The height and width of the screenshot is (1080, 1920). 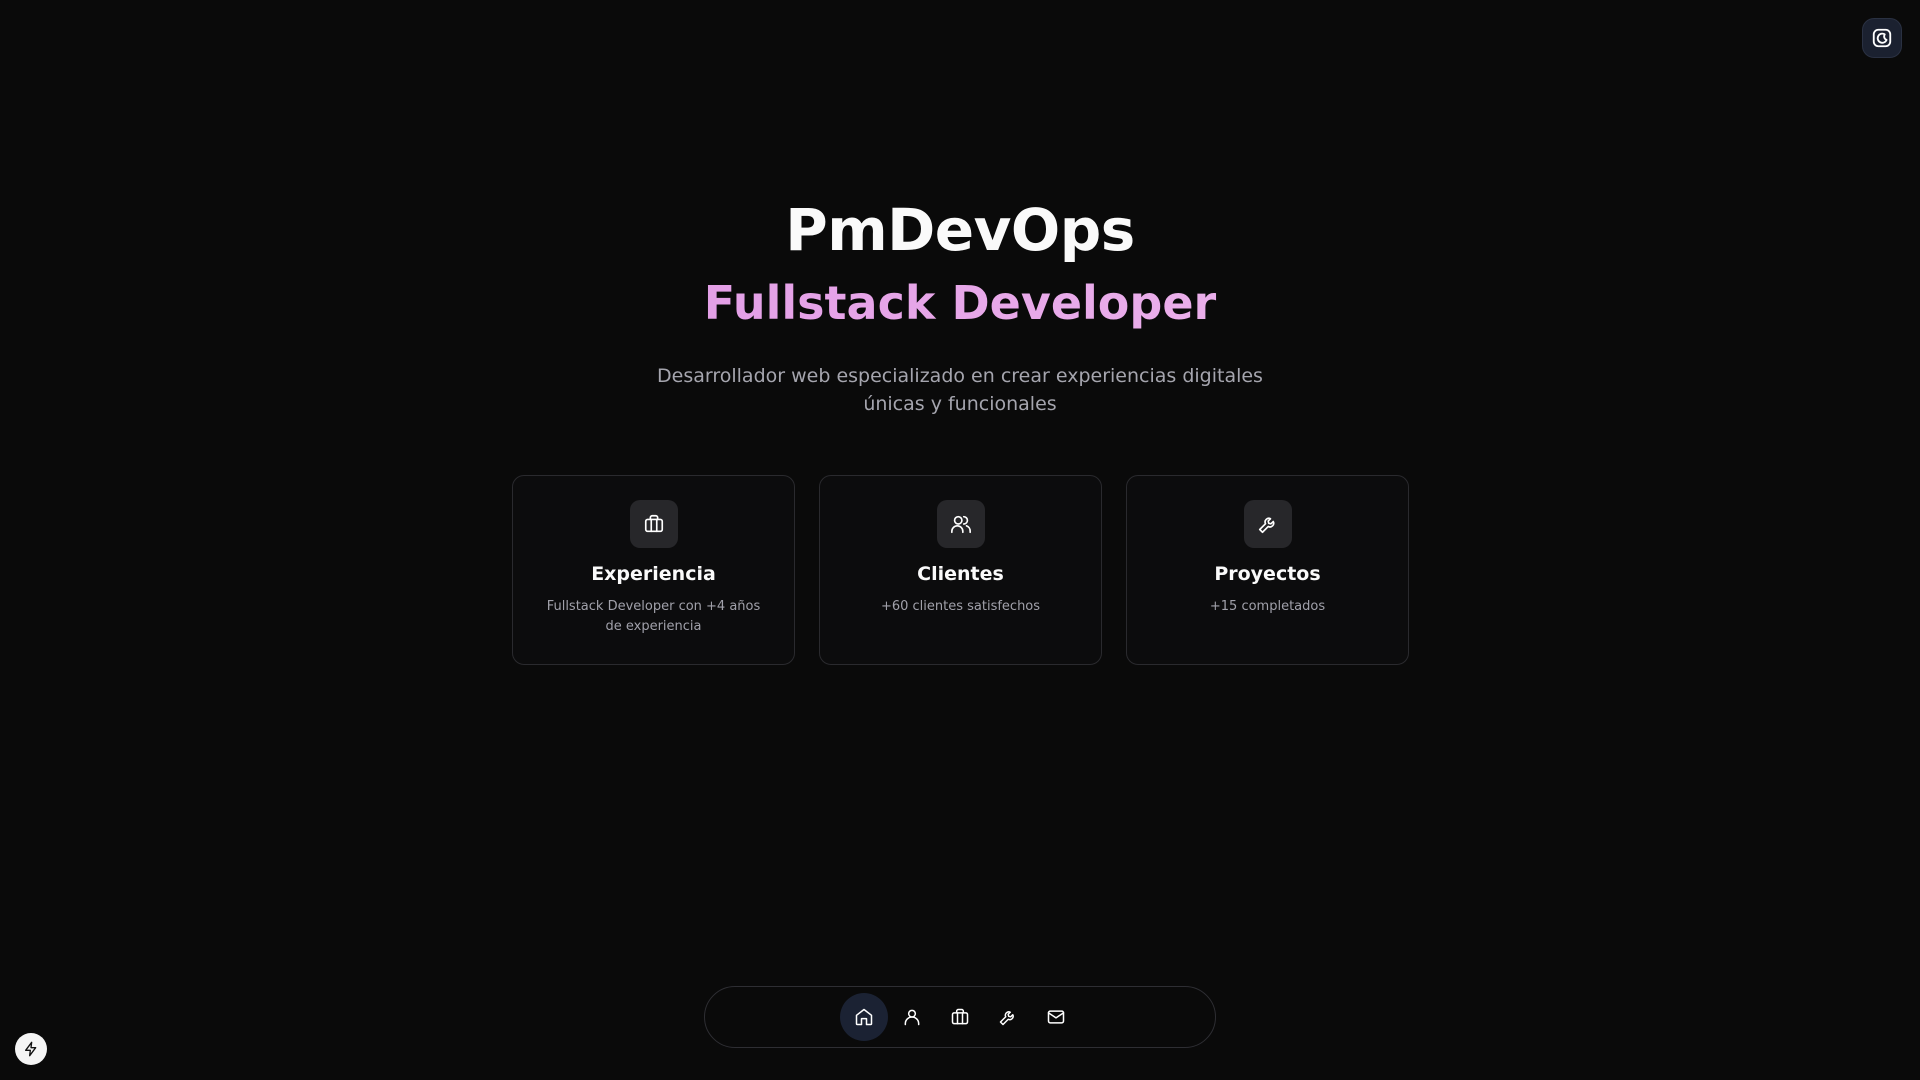 I want to click on bolt-badge-button, so click(x=31, y=1049).